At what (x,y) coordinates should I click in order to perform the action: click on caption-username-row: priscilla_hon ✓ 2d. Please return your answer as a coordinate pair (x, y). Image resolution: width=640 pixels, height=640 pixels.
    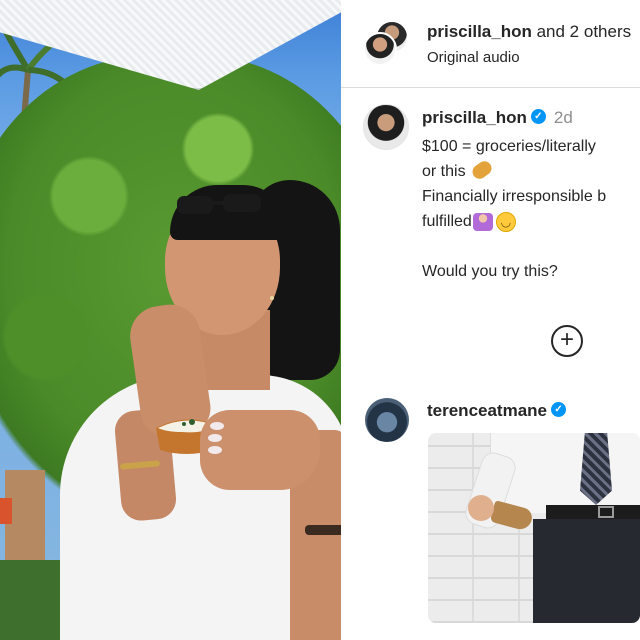
    Looking at the image, I should click on (497, 118).